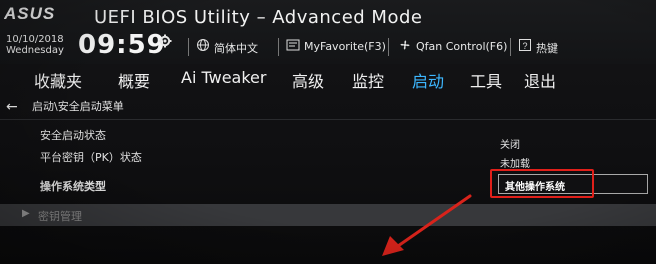  I want to click on key-management-label: 密钥管理, so click(60, 216).